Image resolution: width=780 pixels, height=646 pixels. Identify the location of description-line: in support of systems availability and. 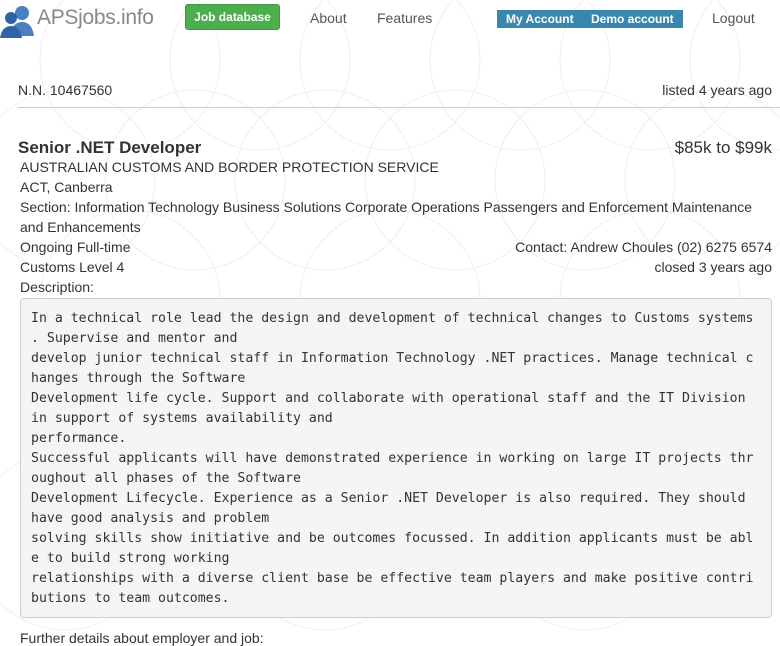
(182, 418).